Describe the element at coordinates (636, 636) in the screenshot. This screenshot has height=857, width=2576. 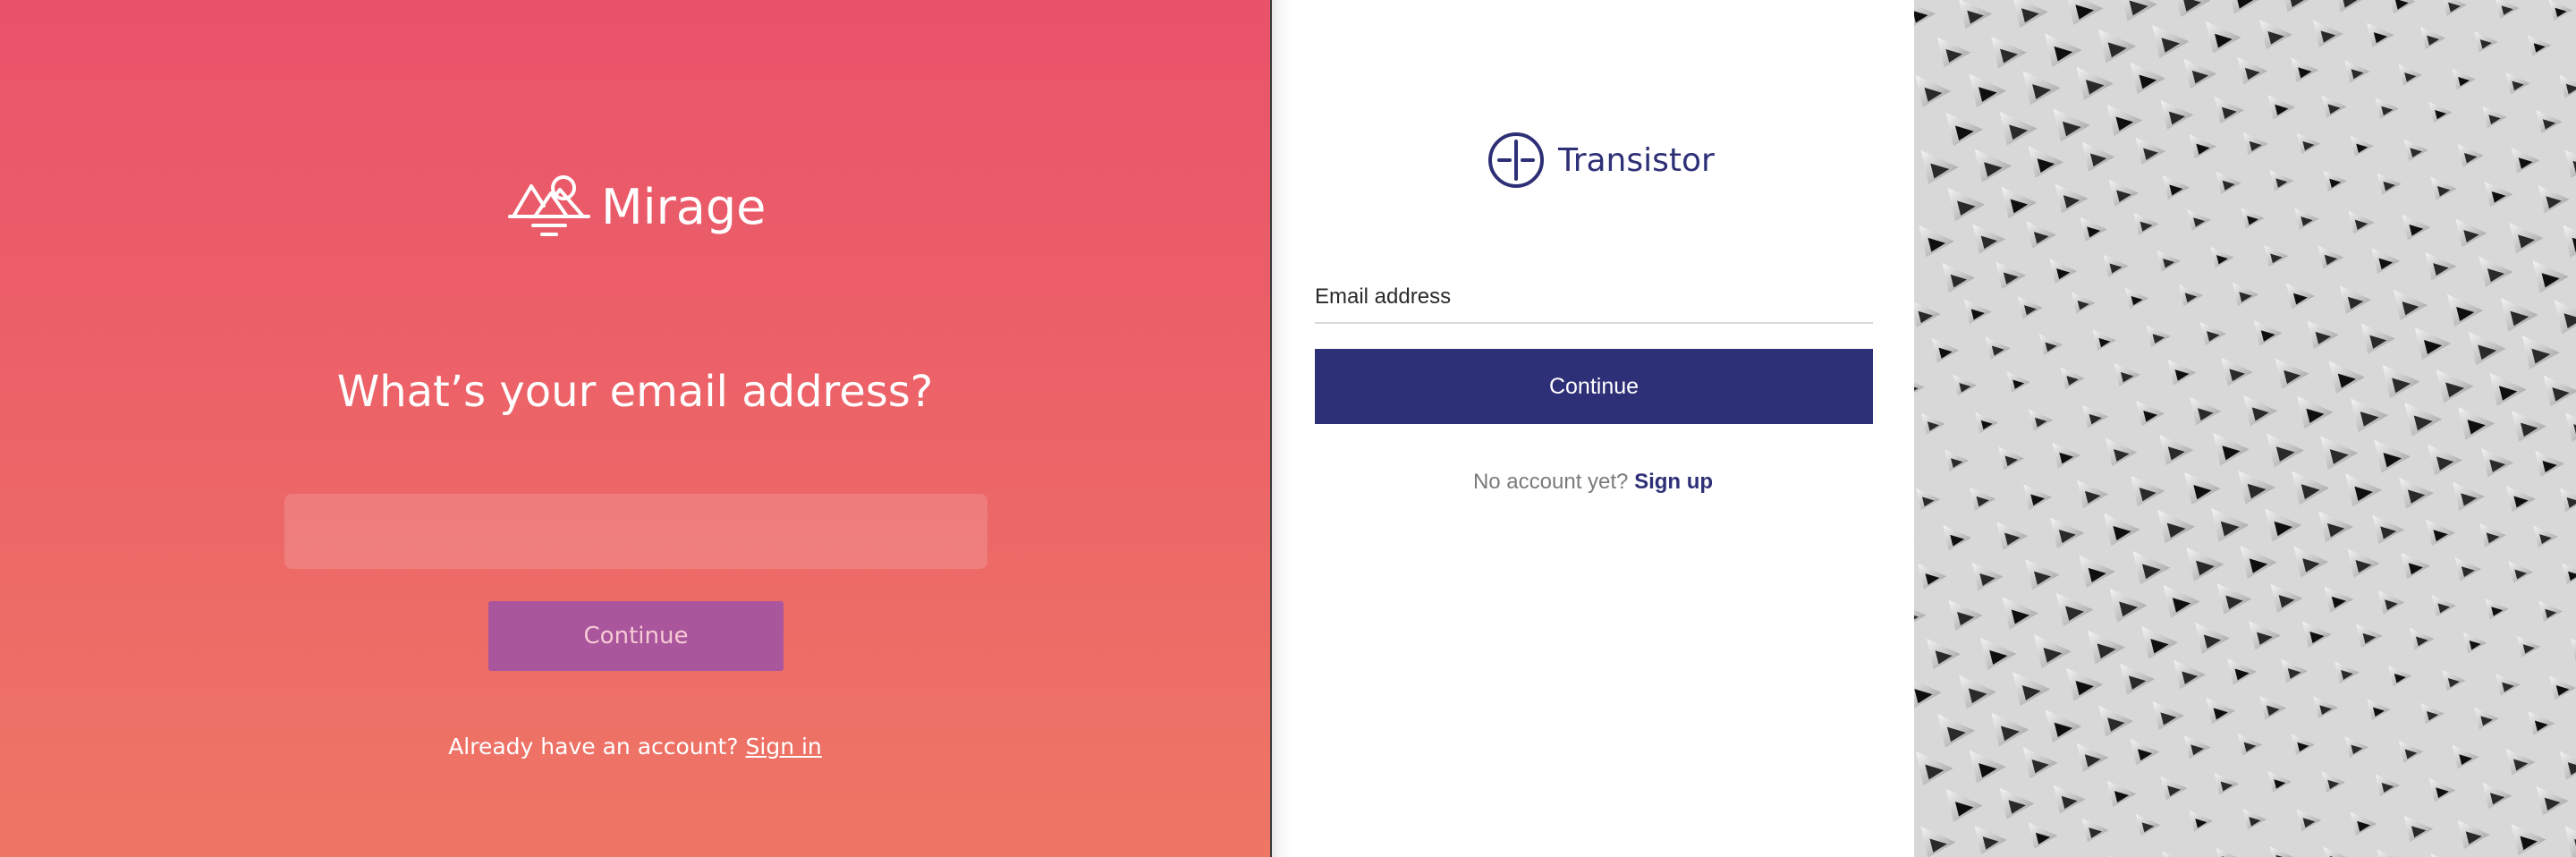
I see `mirage-continue-button: Continue` at that location.